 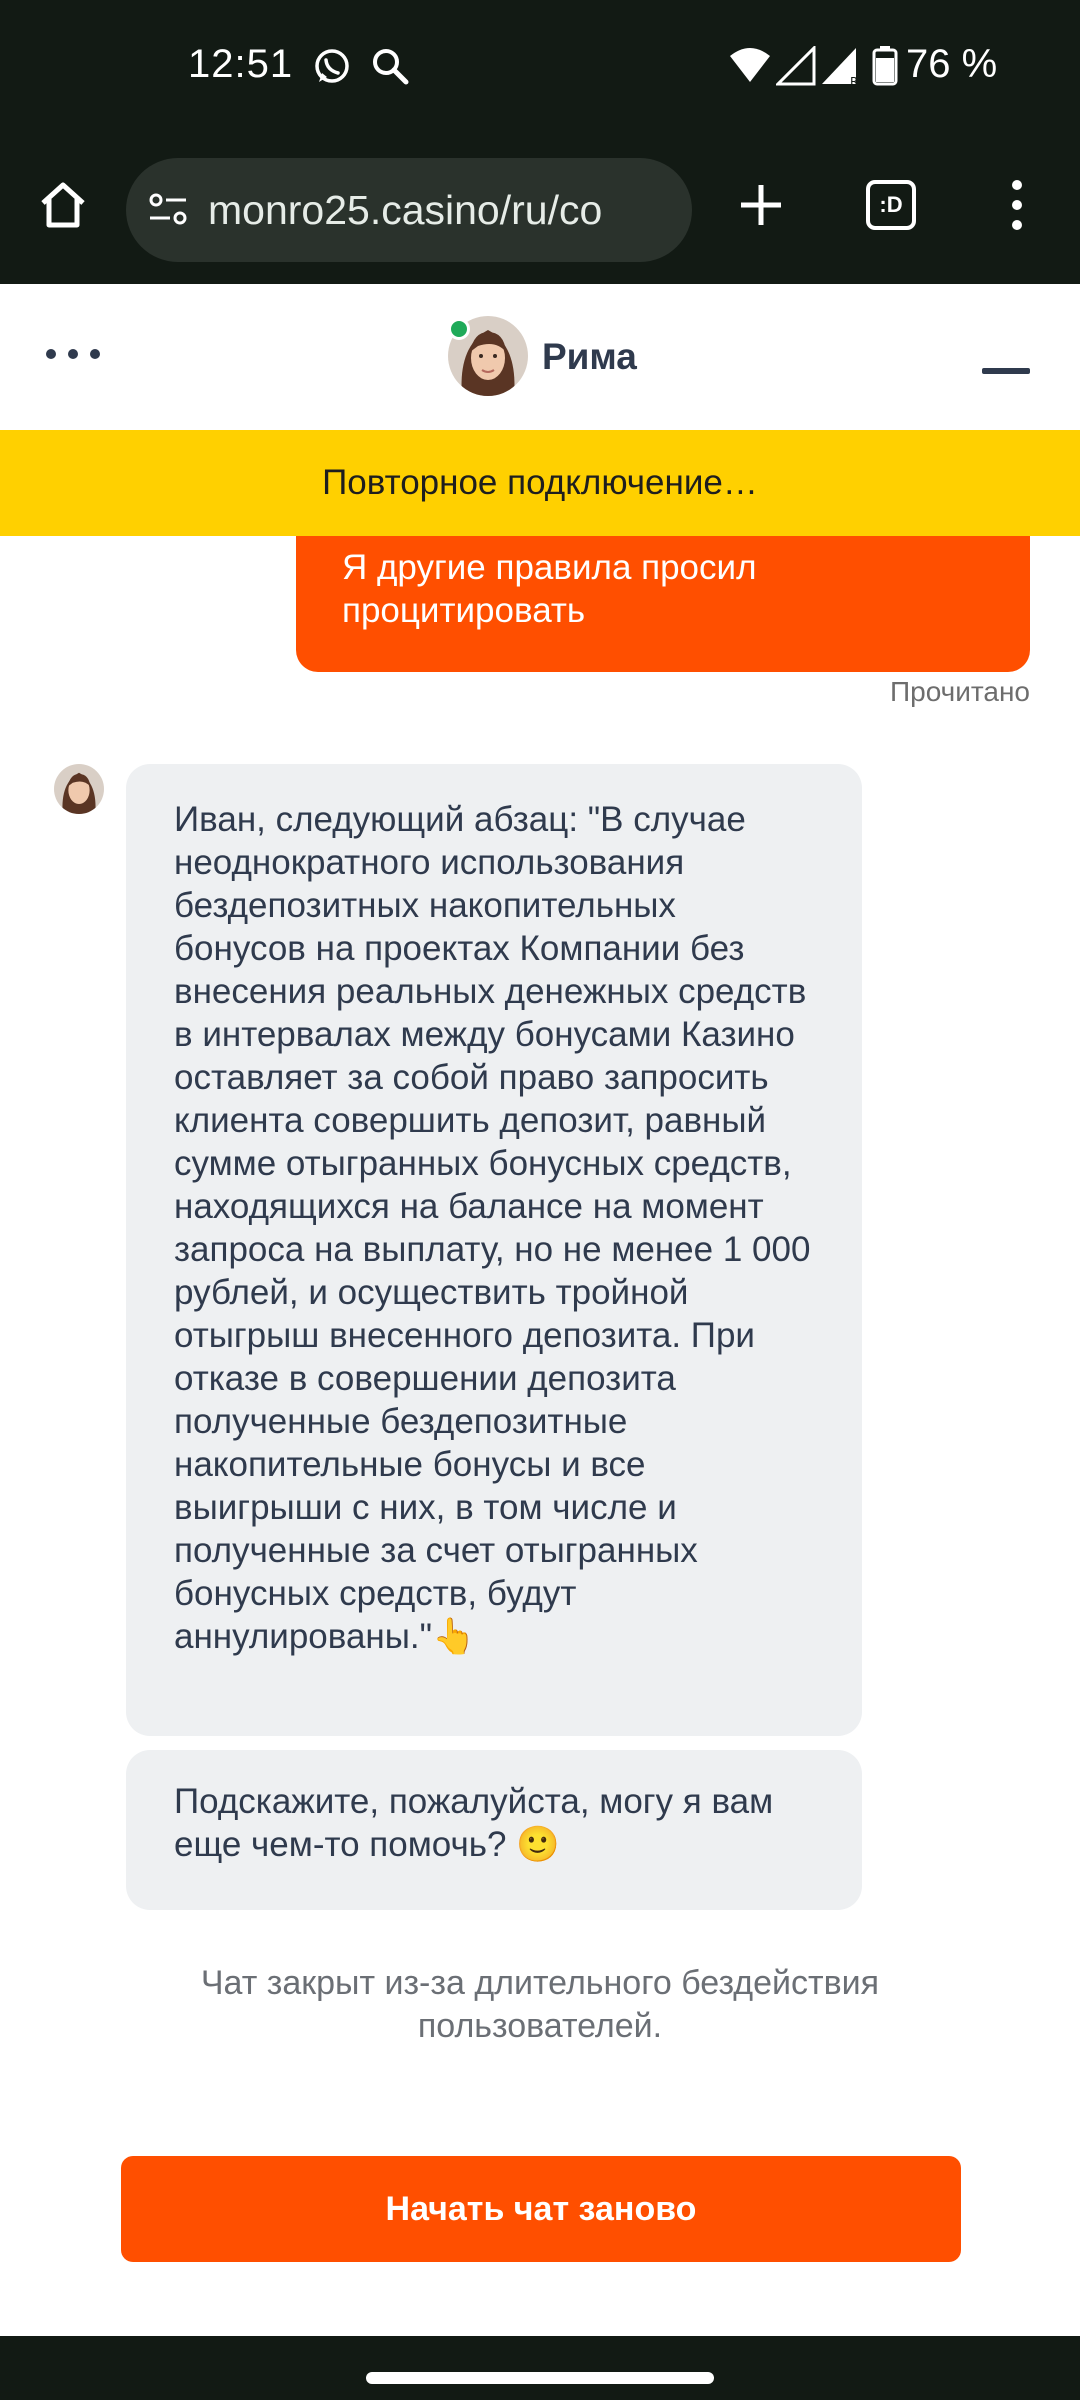 I want to click on new-tab-icon, so click(x=761, y=205).